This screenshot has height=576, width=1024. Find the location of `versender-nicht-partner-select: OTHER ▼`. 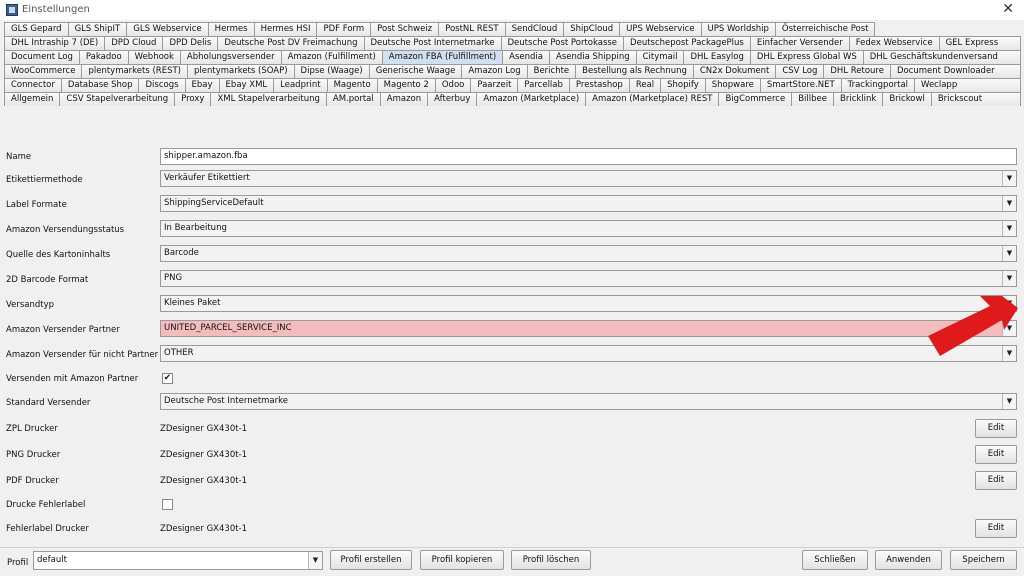

versender-nicht-partner-select: OTHER ▼ is located at coordinates (588, 353).